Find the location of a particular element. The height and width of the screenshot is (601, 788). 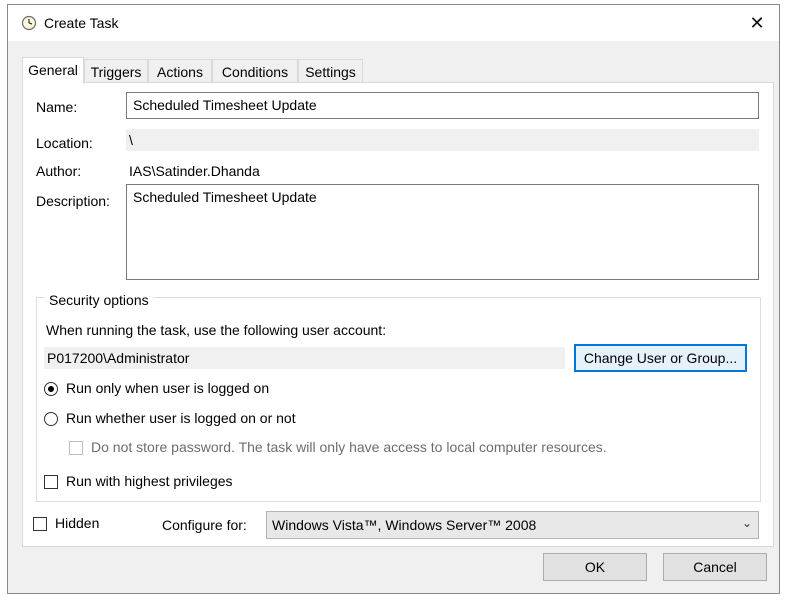

author-value: IAS\Satinder.Dhanda is located at coordinates (194, 171).